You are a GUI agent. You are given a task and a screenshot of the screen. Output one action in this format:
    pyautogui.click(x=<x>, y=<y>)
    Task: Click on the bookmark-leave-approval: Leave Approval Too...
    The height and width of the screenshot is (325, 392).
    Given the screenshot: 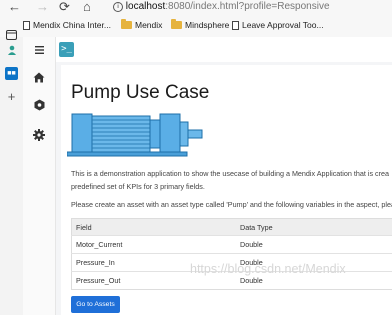 What is the action you would take?
    pyautogui.click(x=278, y=25)
    